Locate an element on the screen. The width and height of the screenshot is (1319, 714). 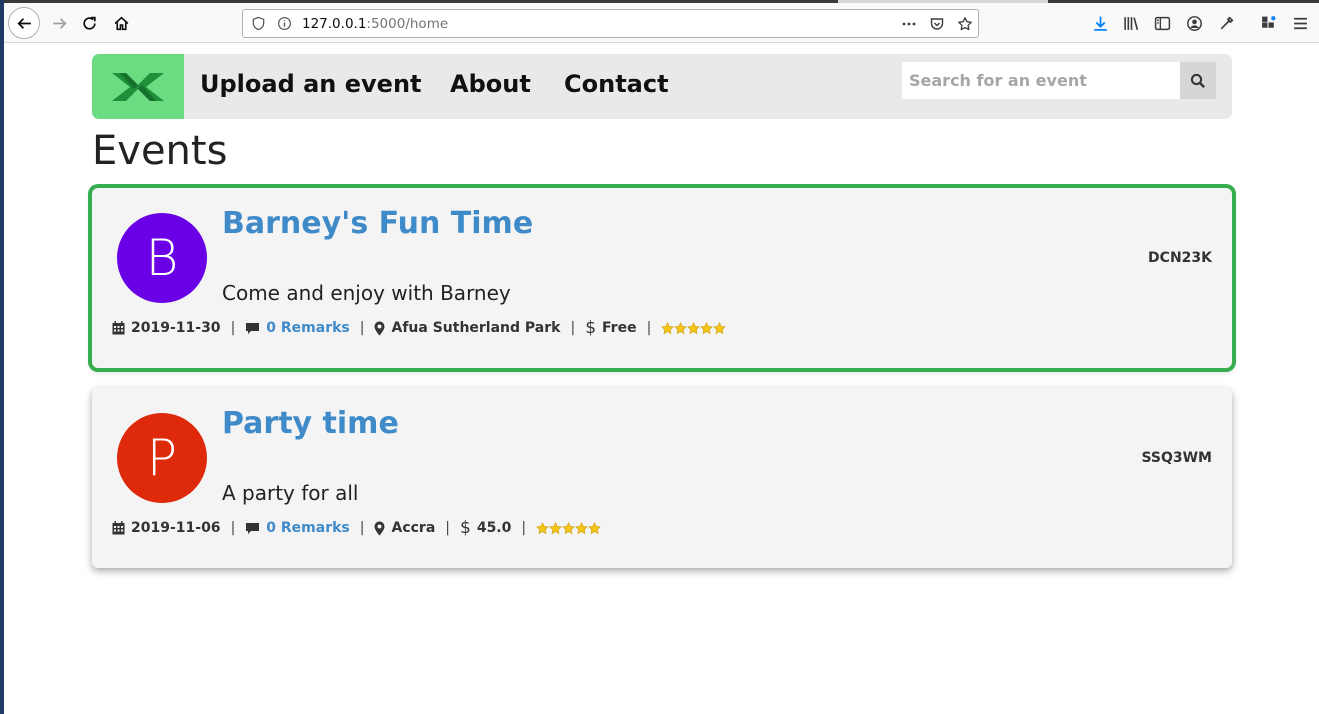
nav-about: About is located at coordinates (490, 84).